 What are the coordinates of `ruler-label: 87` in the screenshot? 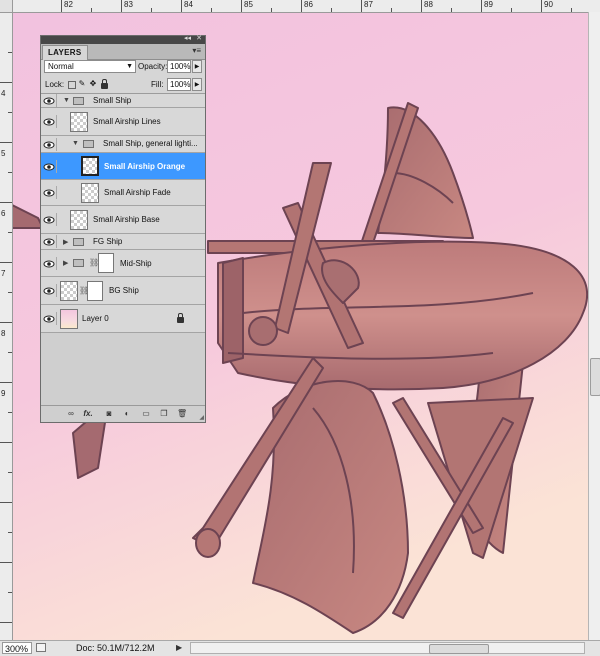 It's located at (368, 4).